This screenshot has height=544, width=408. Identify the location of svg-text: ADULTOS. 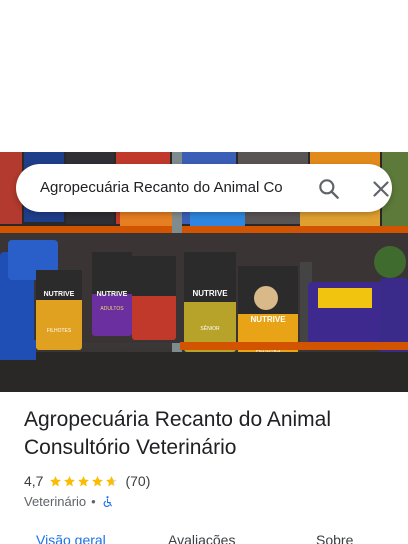
(112, 309).